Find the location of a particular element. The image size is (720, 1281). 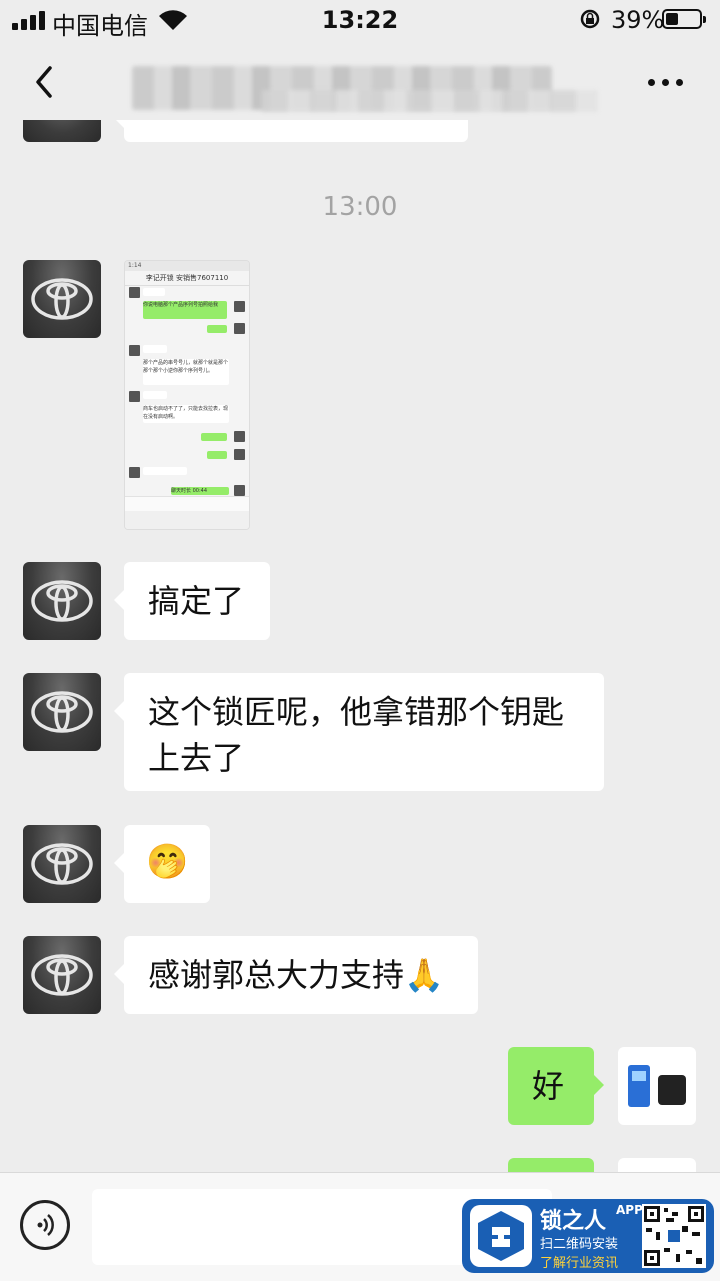

watermark-line1: 扫二维码安装 is located at coordinates (579, 1244).